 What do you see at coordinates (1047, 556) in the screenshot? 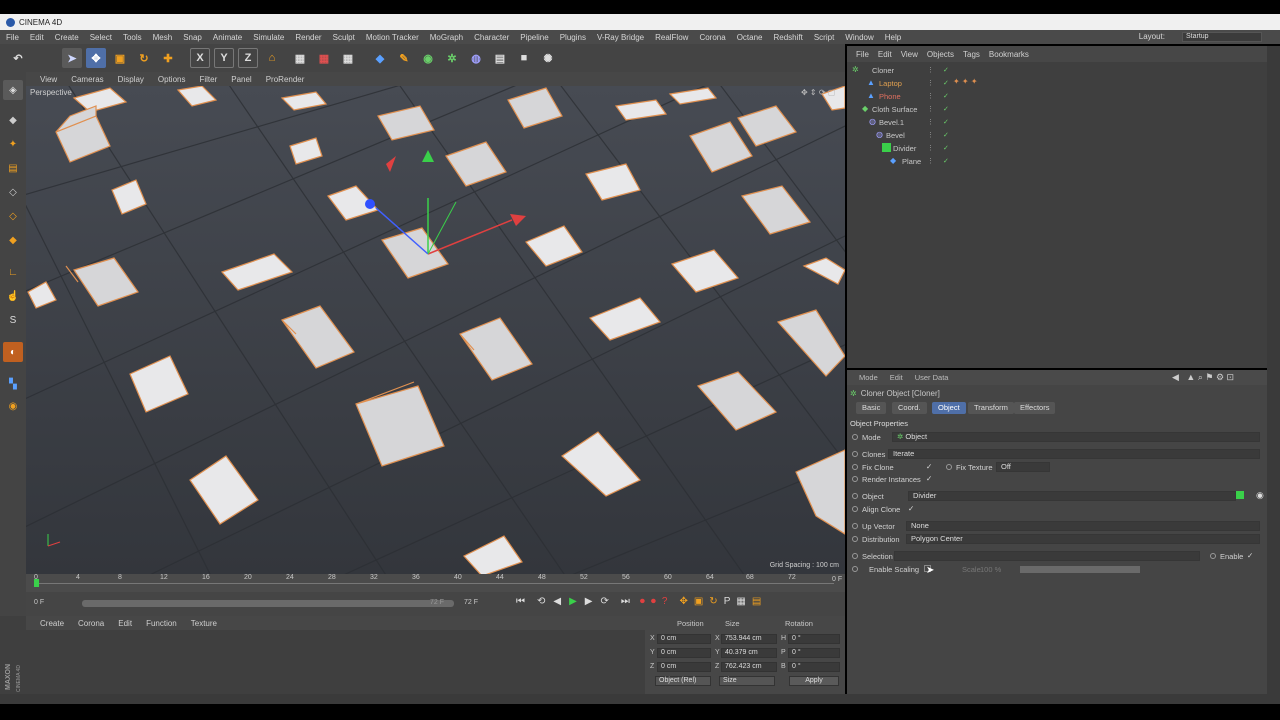
I see `selection-field` at bounding box center [1047, 556].